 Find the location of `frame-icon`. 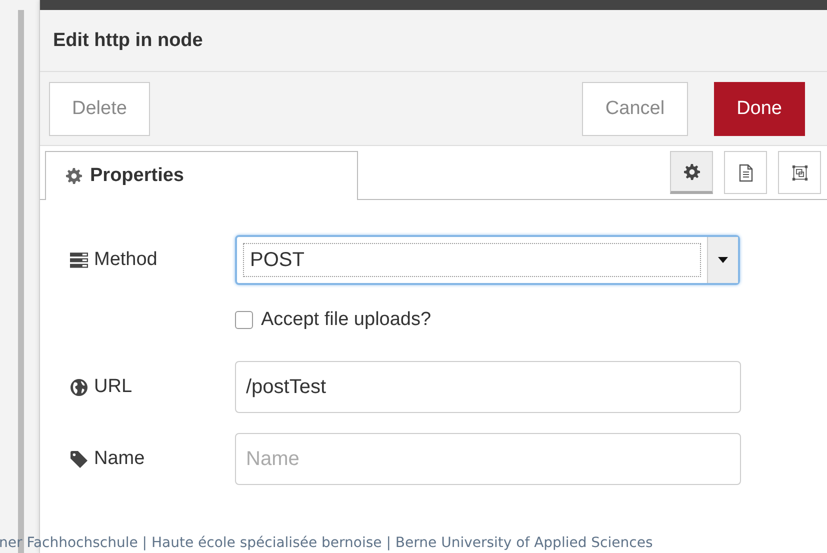

frame-icon is located at coordinates (800, 173).